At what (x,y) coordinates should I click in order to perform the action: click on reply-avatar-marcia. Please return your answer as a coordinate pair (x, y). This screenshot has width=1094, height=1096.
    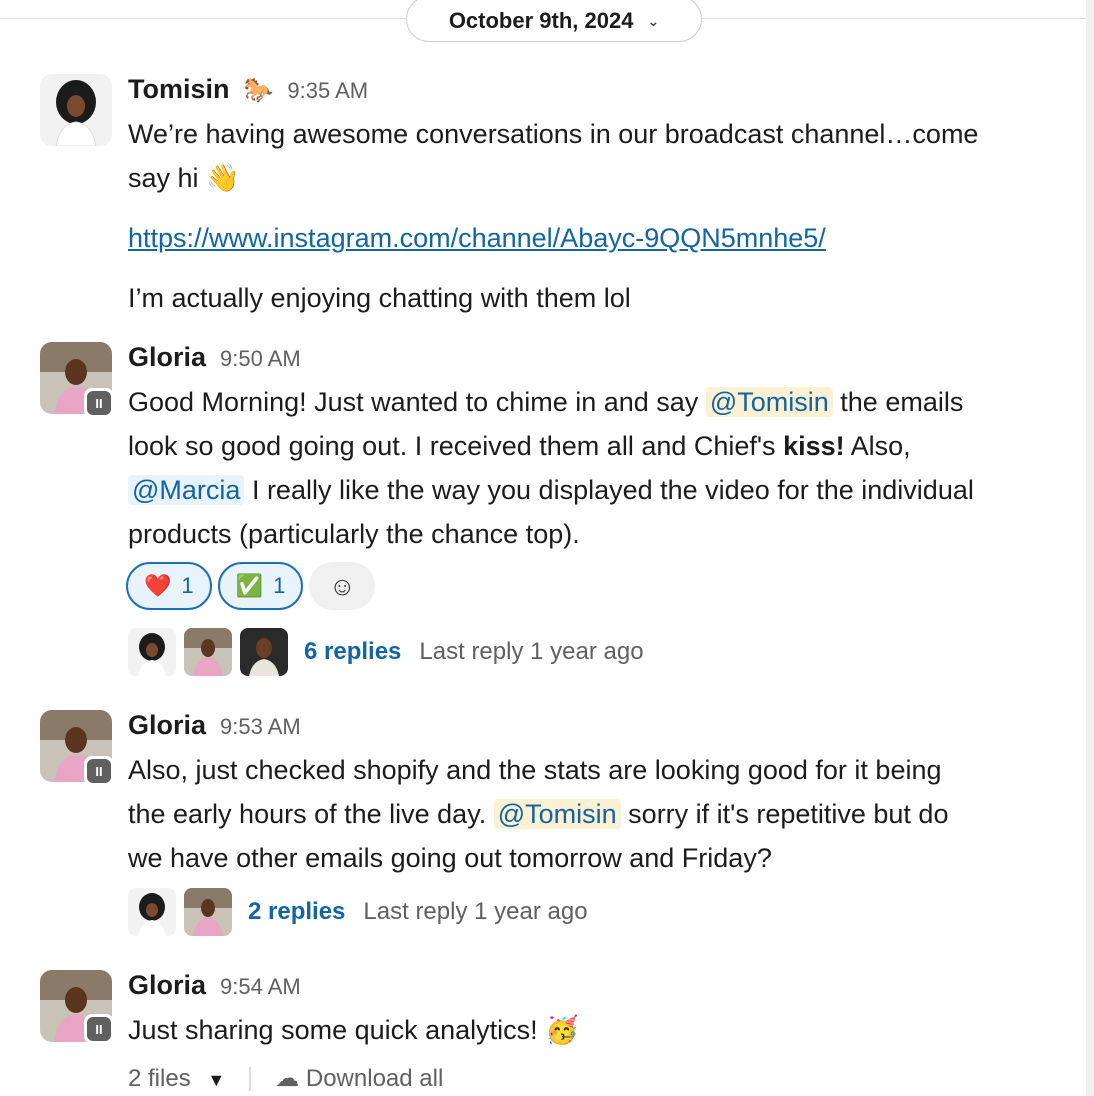
    Looking at the image, I should click on (264, 652).